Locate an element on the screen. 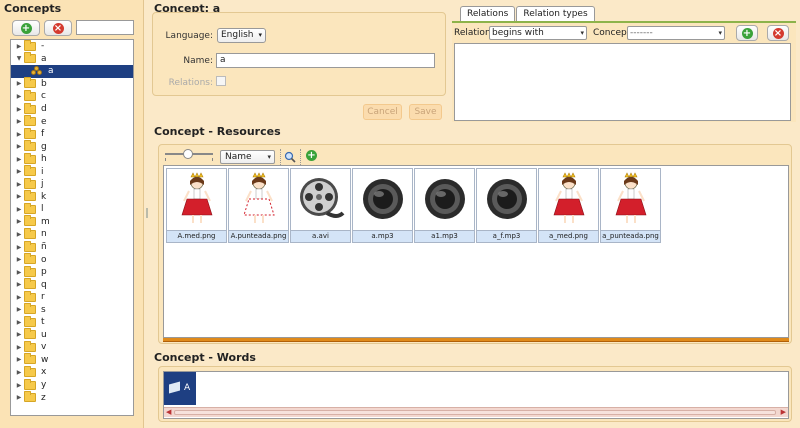 This screenshot has width=800, height=428. add-concept-button: + is located at coordinates (26, 28).